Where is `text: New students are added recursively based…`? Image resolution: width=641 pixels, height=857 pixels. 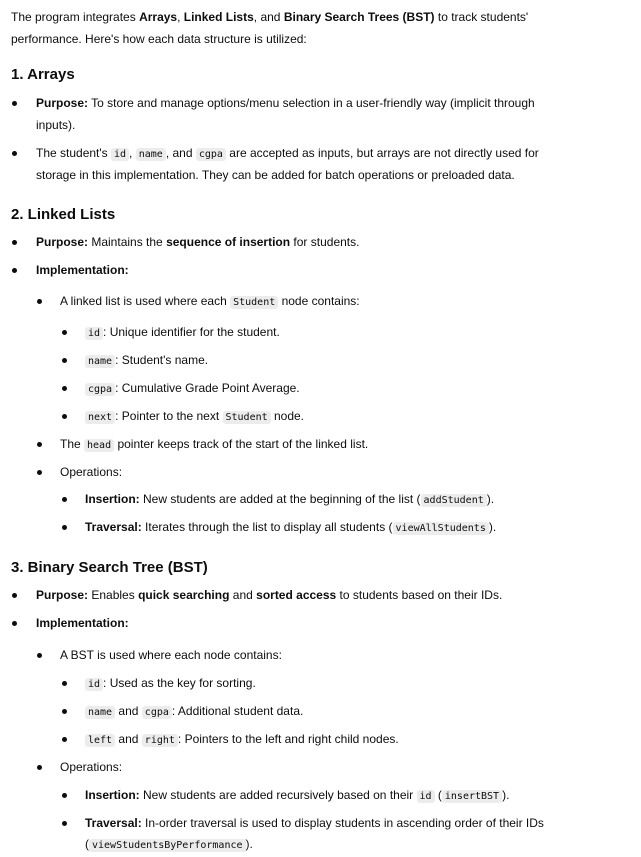 text: New students are added recursively based… is located at coordinates (278, 795).